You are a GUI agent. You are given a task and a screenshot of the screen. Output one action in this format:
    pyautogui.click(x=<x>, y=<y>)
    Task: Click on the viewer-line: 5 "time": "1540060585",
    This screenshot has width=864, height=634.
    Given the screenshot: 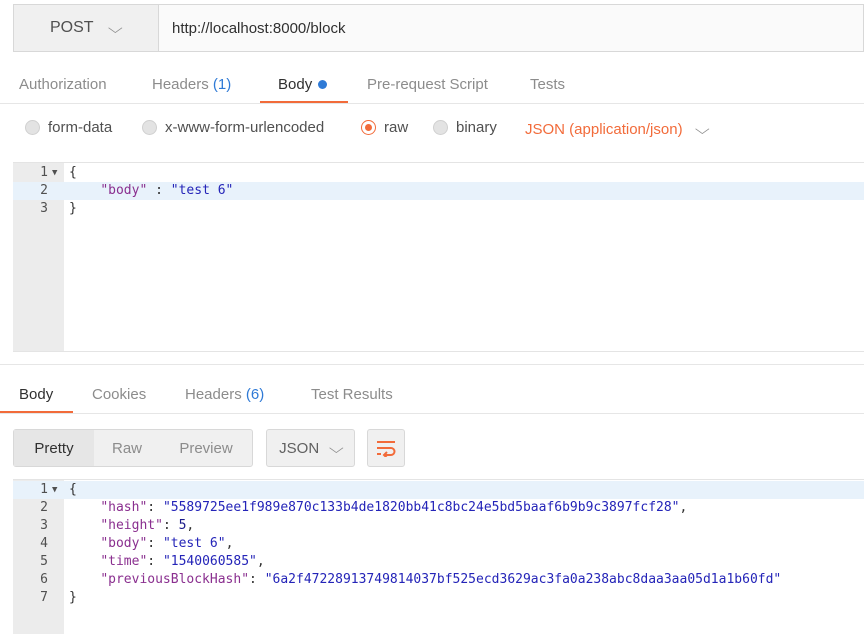 What is the action you would take?
    pyautogui.click(x=438, y=562)
    